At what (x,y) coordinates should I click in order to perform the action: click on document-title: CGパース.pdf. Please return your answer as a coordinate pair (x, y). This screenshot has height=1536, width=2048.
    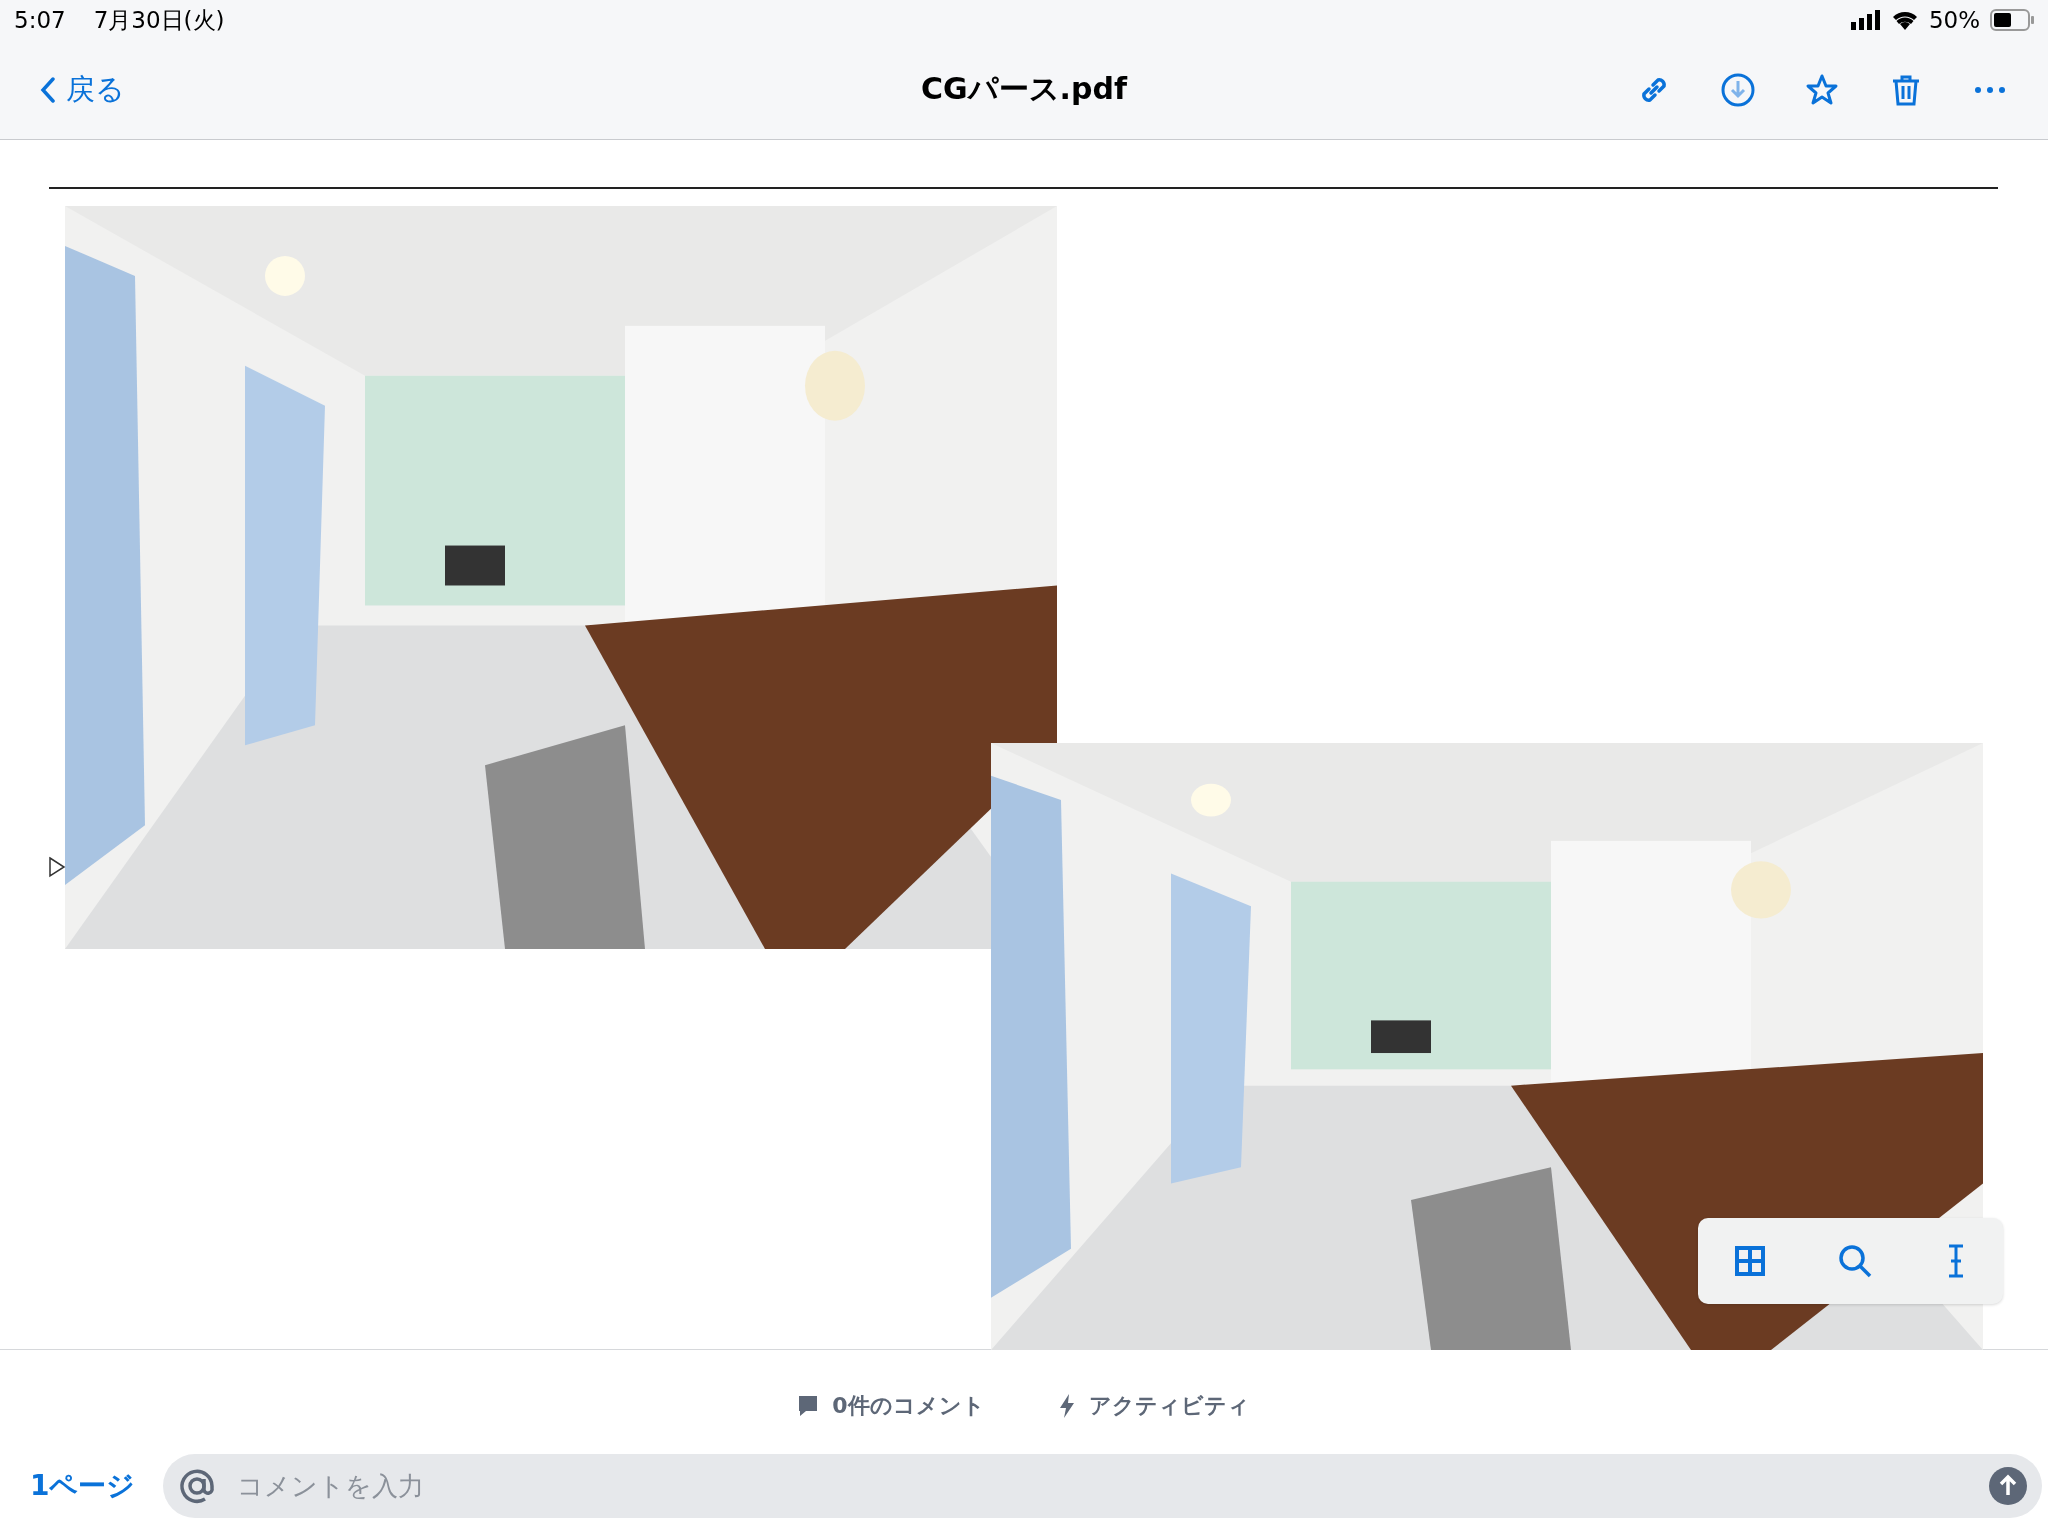
    Looking at the image, I should click on (1024, 89).